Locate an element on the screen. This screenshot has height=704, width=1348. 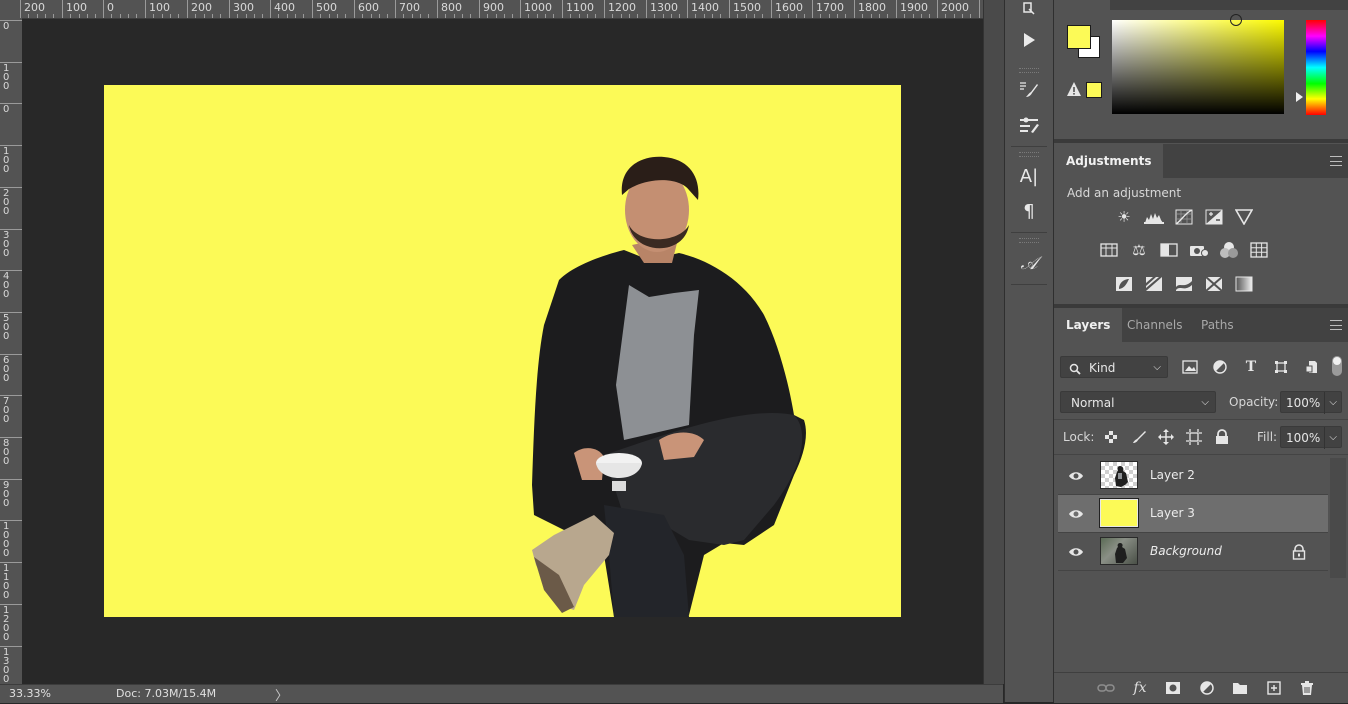
lock-position-icon is located at coordinates (1166, 437).